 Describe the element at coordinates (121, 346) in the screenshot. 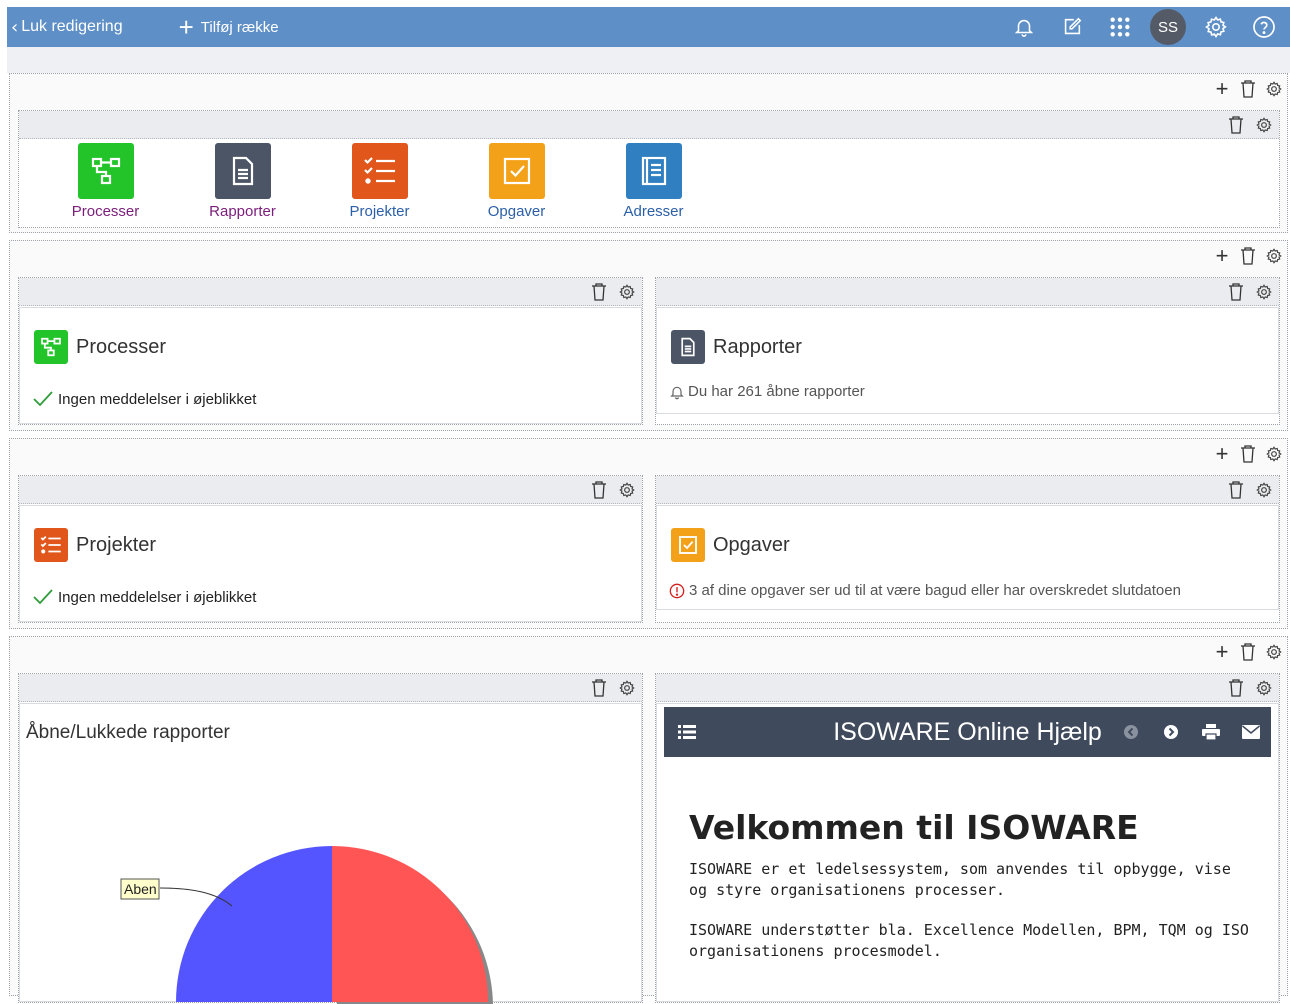

I see `widget-title-text: Processer` at that location.